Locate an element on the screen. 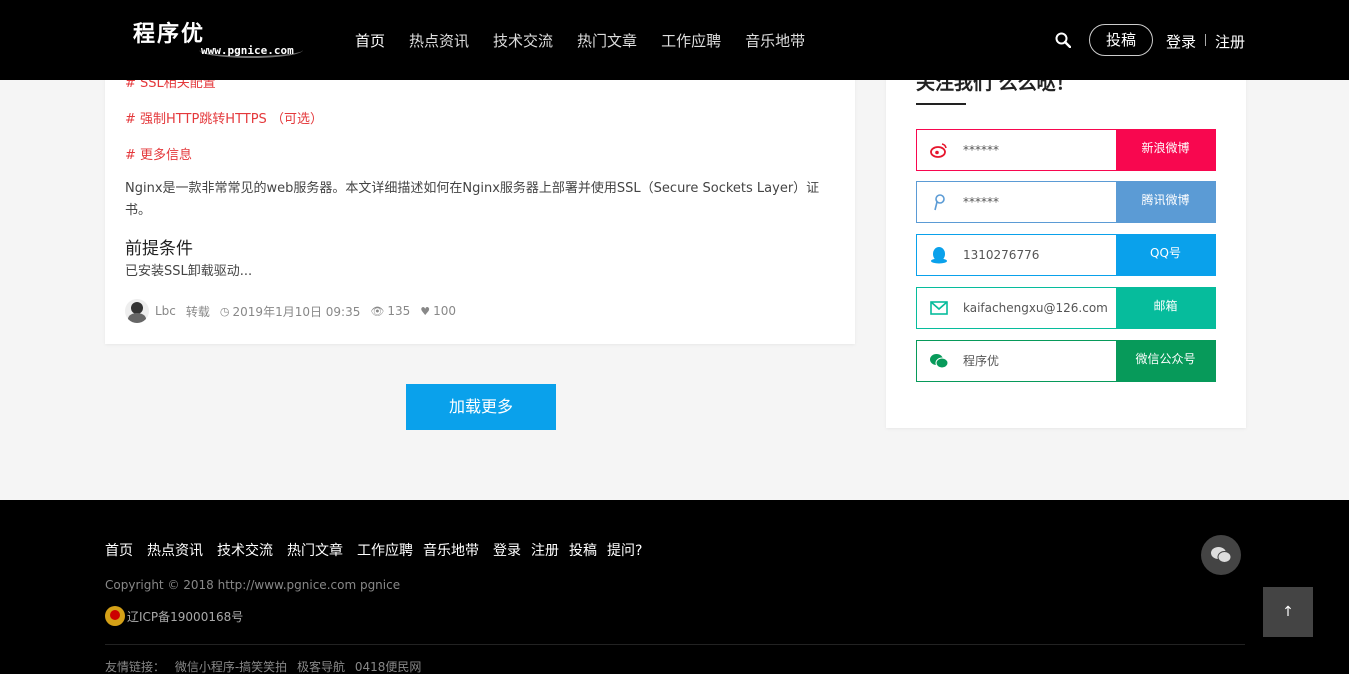  avatar is located at coordinates (137, 311).